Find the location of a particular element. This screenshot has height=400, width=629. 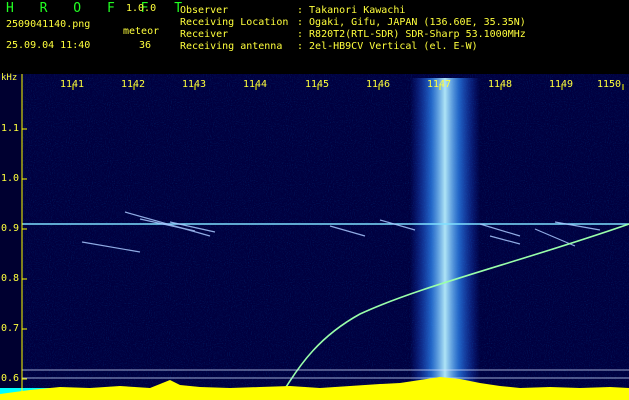

location-value: : Ogaki, Gifu, JAPAN (136.60E, 35.35N) is located at coordinates (411, 22).